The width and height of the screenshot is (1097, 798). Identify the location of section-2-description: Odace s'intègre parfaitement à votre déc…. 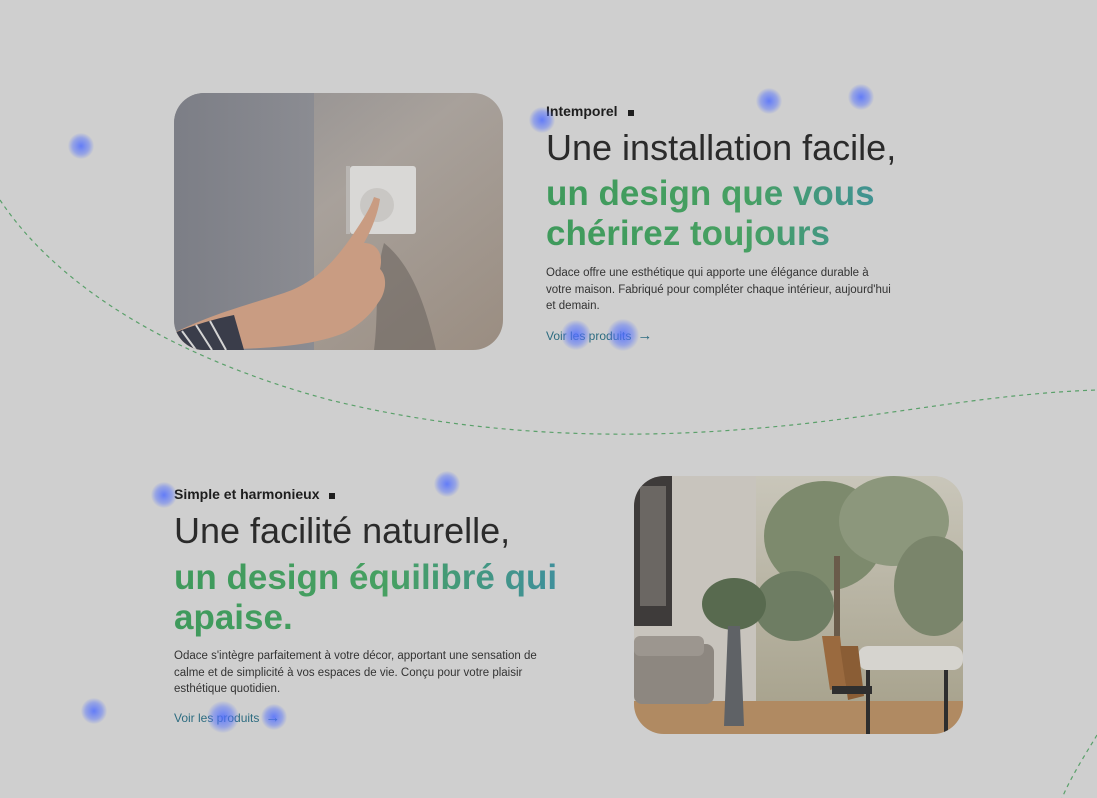
(355, 672).